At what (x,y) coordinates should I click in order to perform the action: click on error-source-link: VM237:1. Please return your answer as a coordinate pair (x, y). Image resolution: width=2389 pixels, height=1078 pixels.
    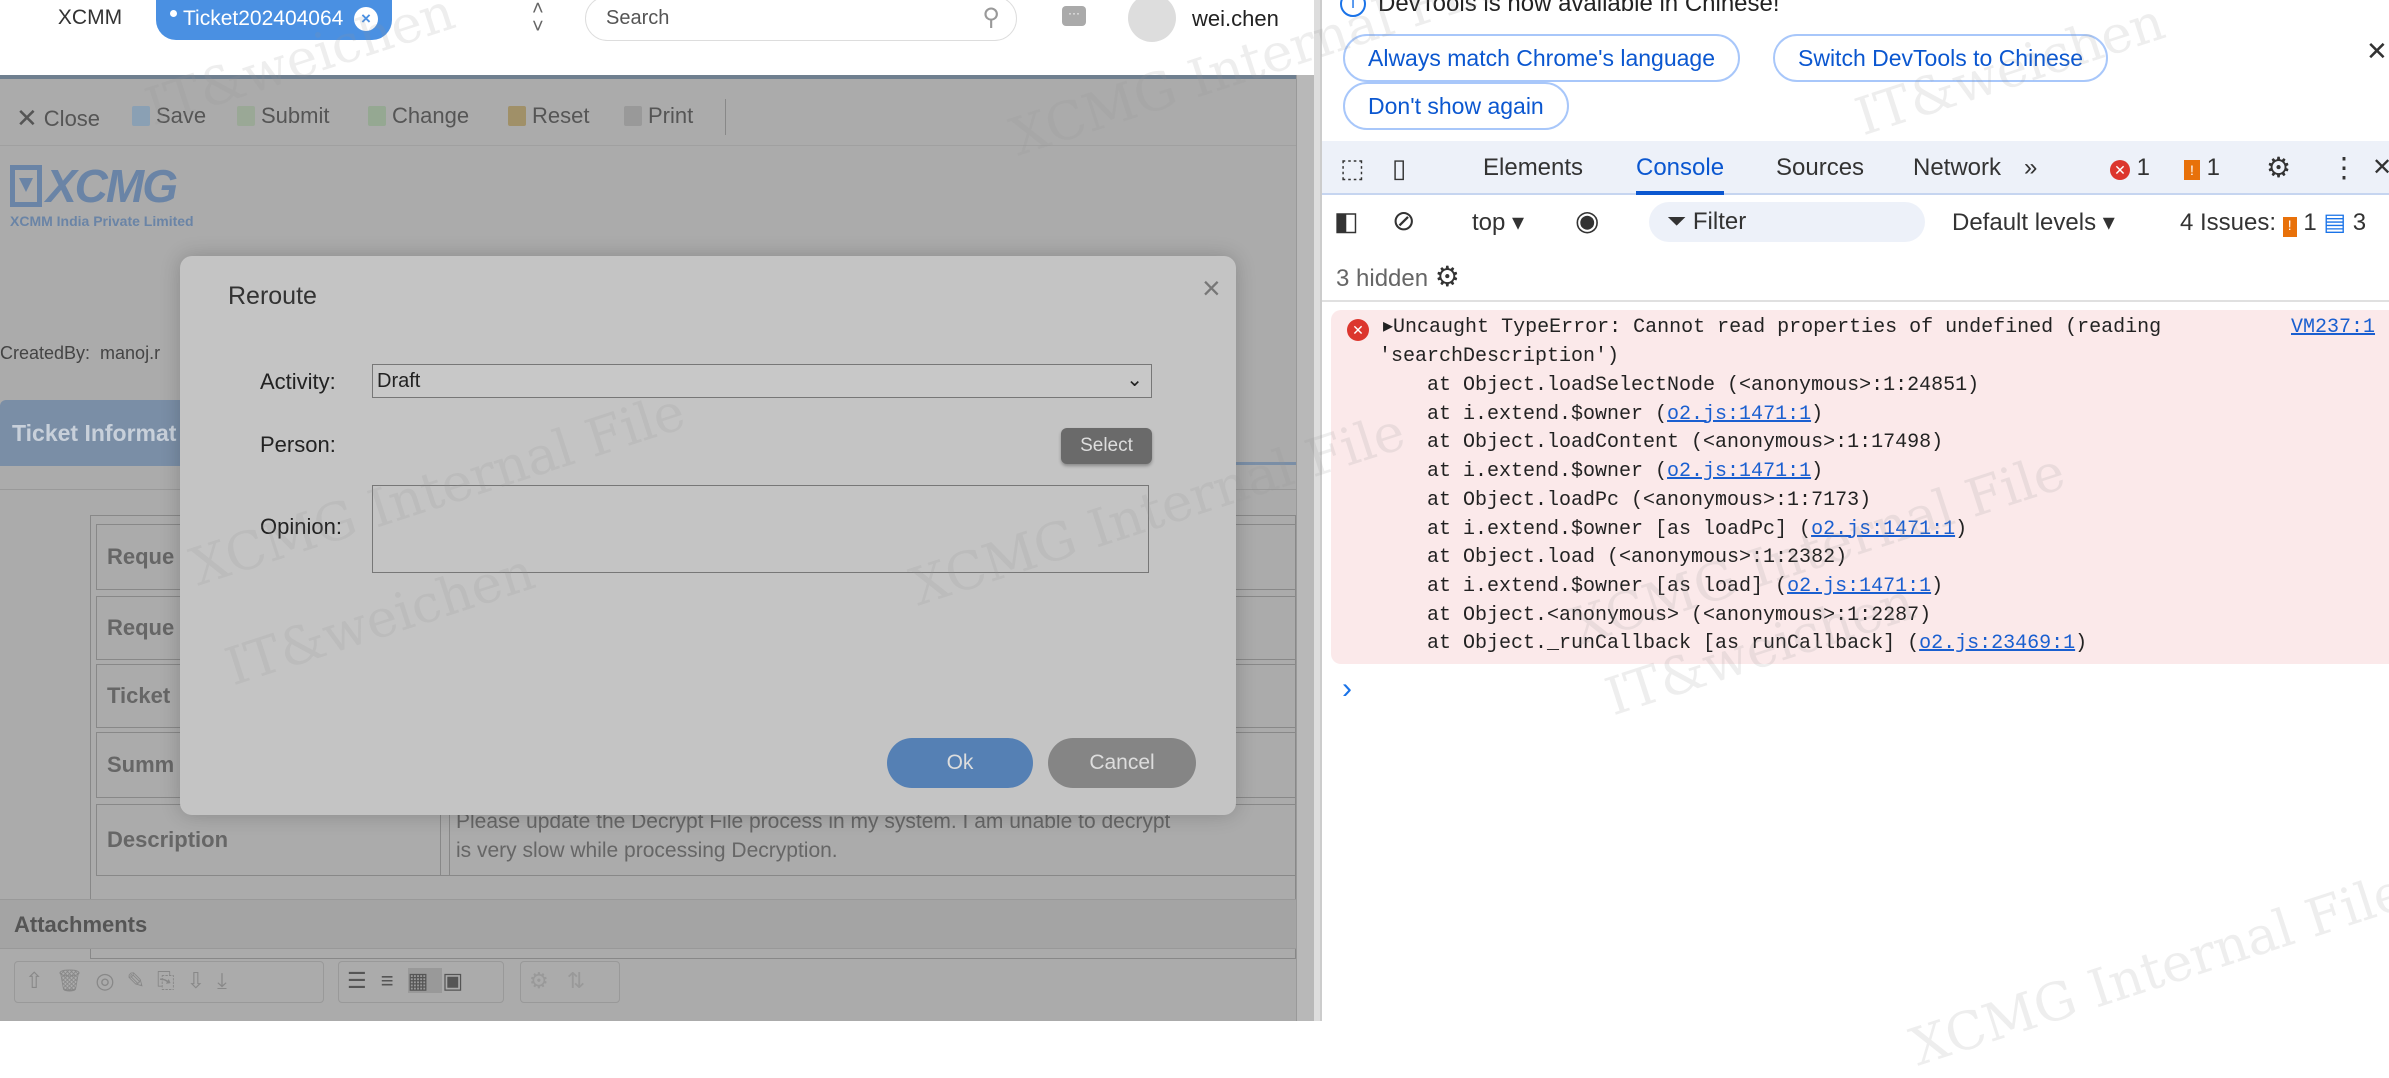
    Looking at the image, I should click on (2333, 328).